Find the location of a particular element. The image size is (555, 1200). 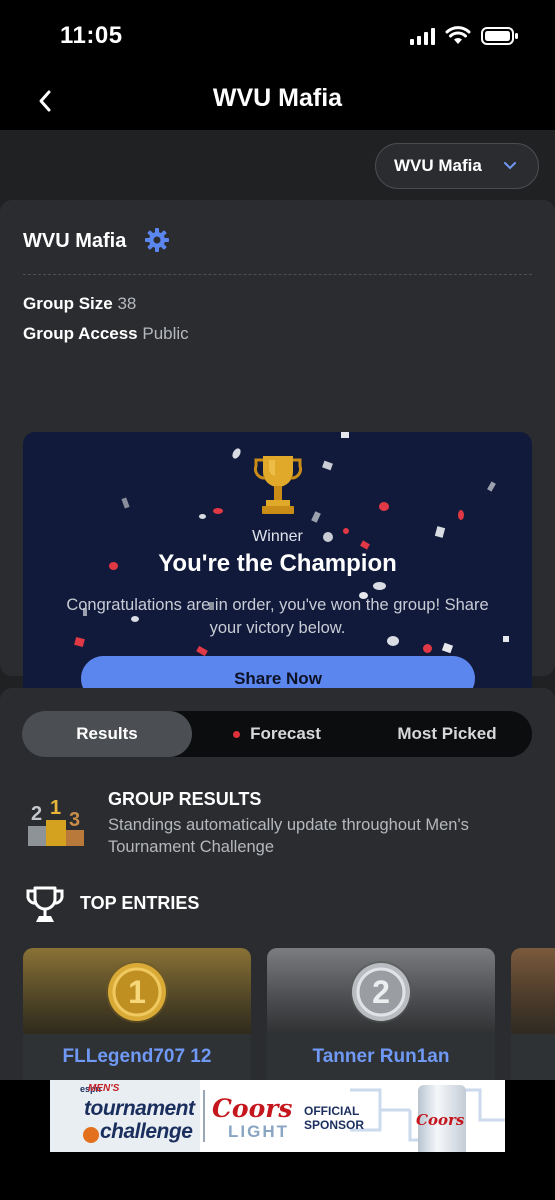

tab-most-picked-label: Most Picked is located at coordinates (447, 733).